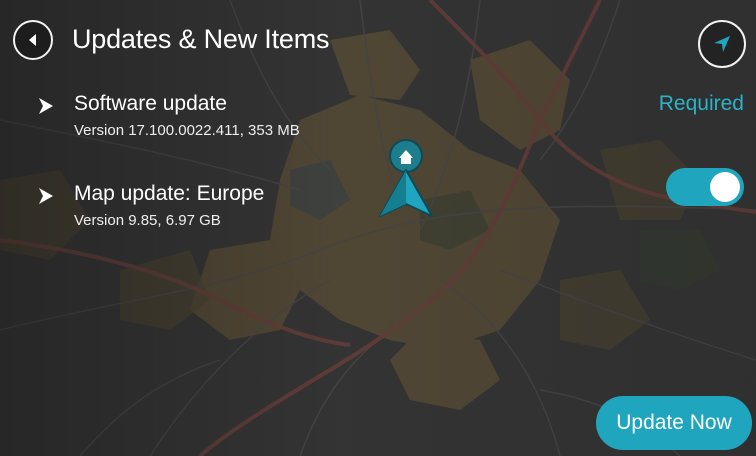 This screenshot has width=756, height=456. I want to click on update-now-button: Update Now, so click(674, 423).